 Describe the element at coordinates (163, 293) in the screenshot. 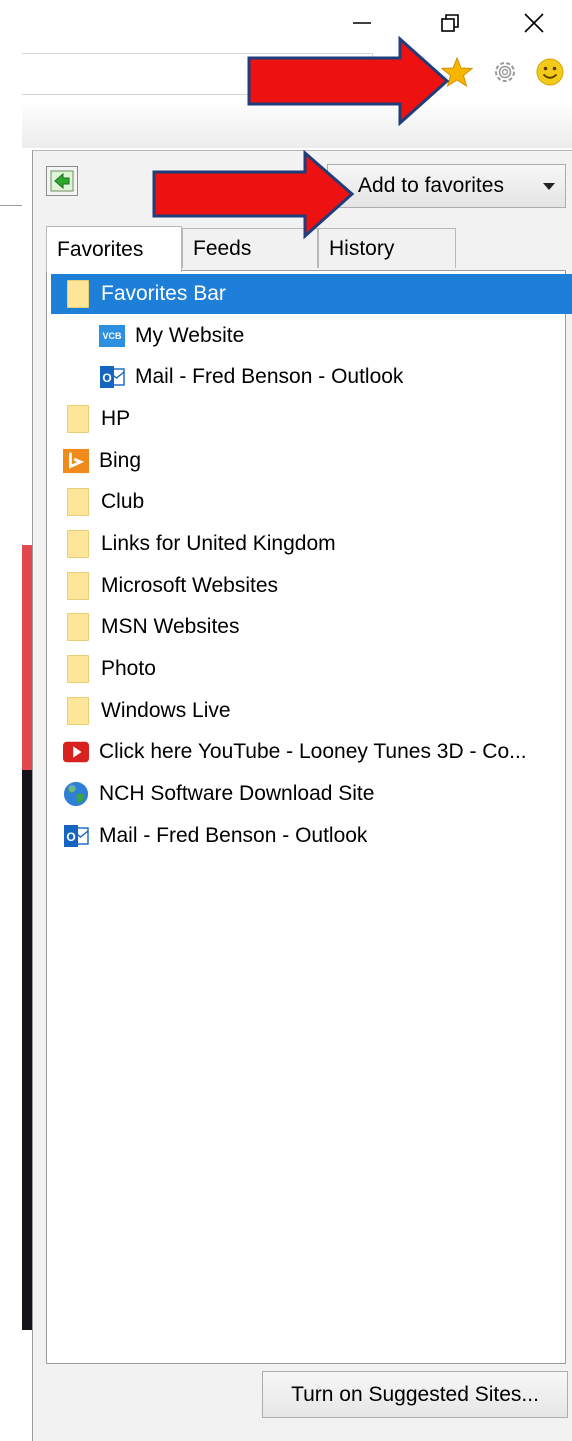

I see `list-item-label: Favorites Bar` at that location.